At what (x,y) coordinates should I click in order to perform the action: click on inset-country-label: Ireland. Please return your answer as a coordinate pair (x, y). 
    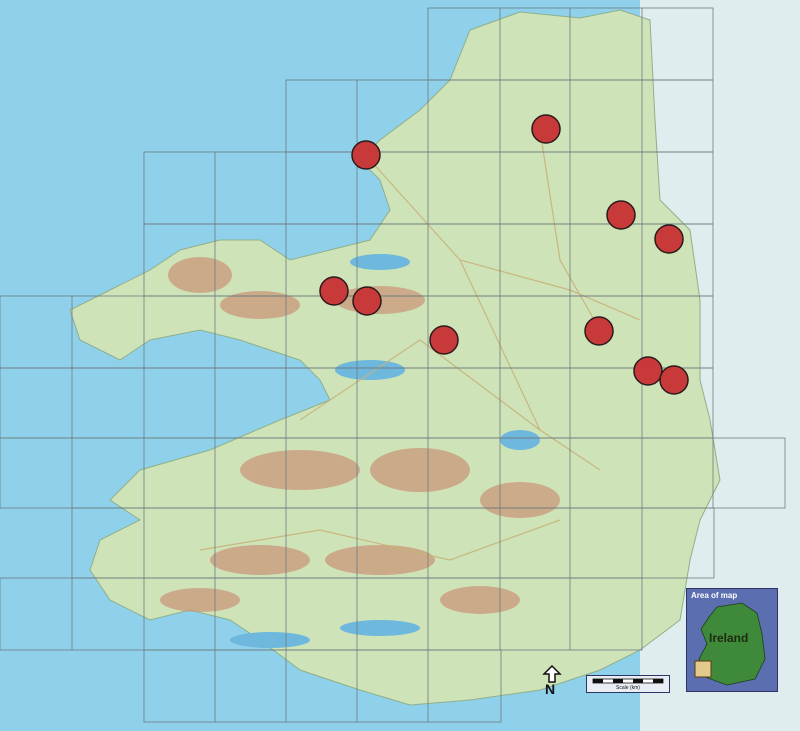
    Looking at the image, I should click on (729, 638).